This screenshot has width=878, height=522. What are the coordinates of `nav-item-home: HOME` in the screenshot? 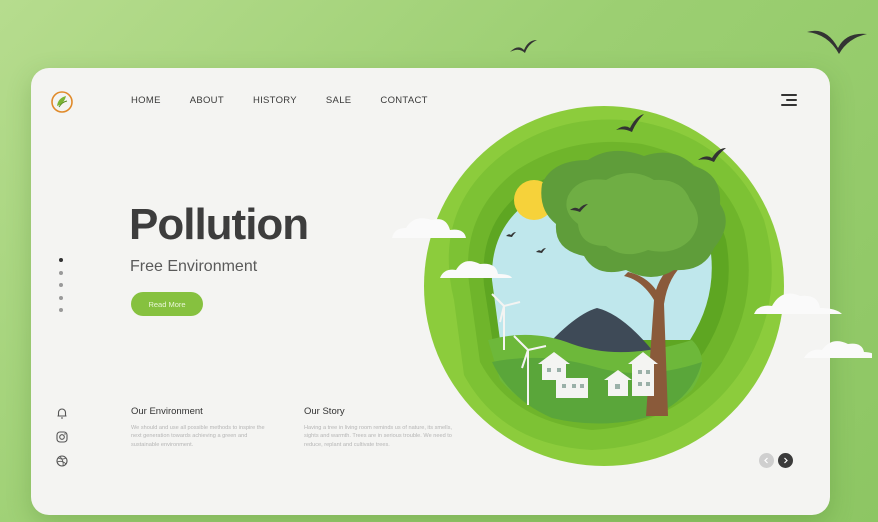 It's located at (146, 100).